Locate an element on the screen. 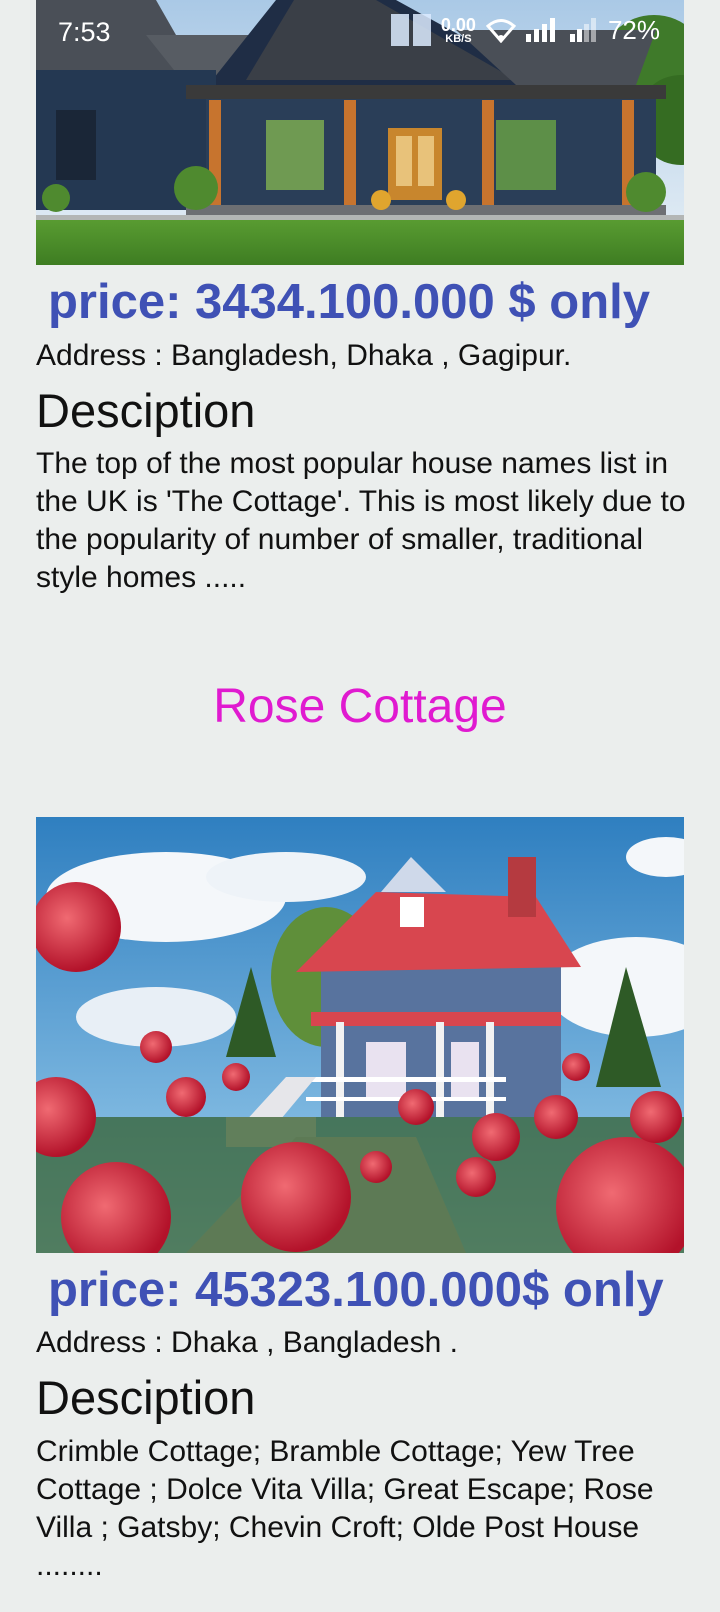 The image size is (720, 1612). network-speed-unit: KB/S is located at coordinates (458, 38).